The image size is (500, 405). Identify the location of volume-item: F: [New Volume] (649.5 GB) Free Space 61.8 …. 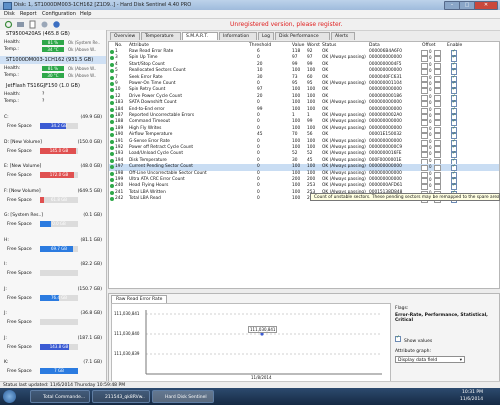
(53, 200).